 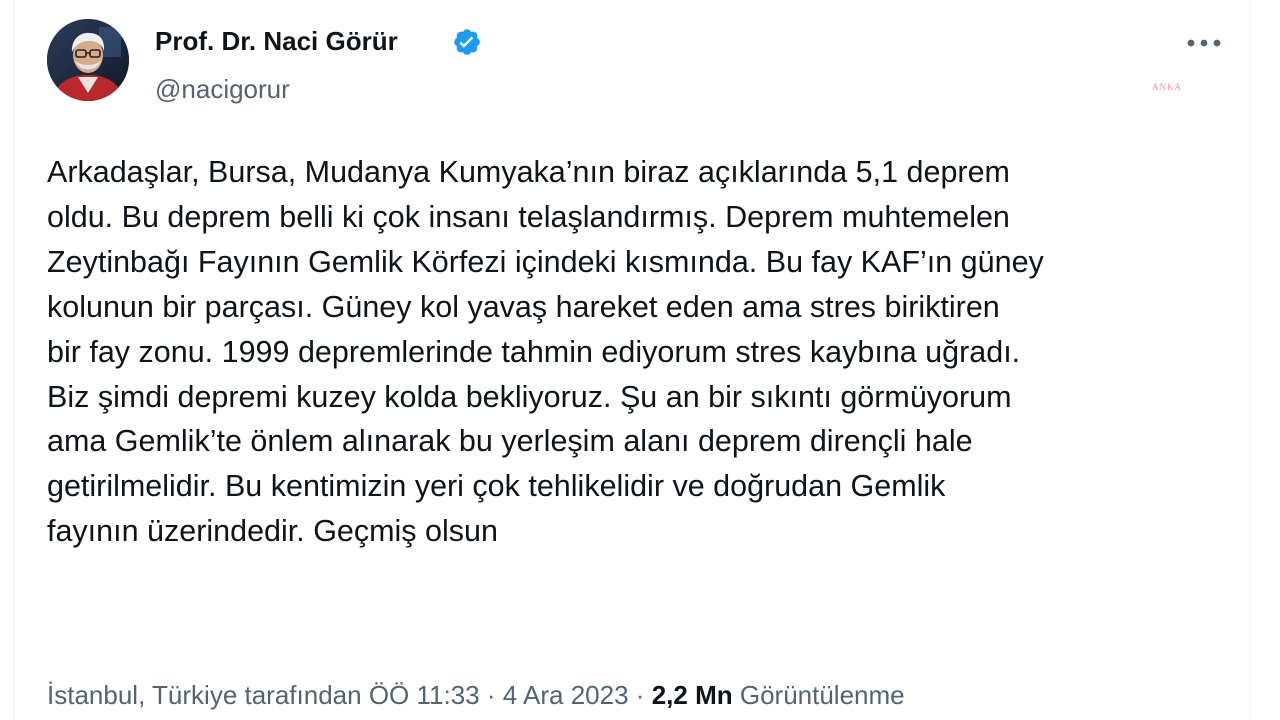 I want to click on tweet-text-line: fayının üzerindedir. Geçmiş olsun, so click(x=272, y=531).